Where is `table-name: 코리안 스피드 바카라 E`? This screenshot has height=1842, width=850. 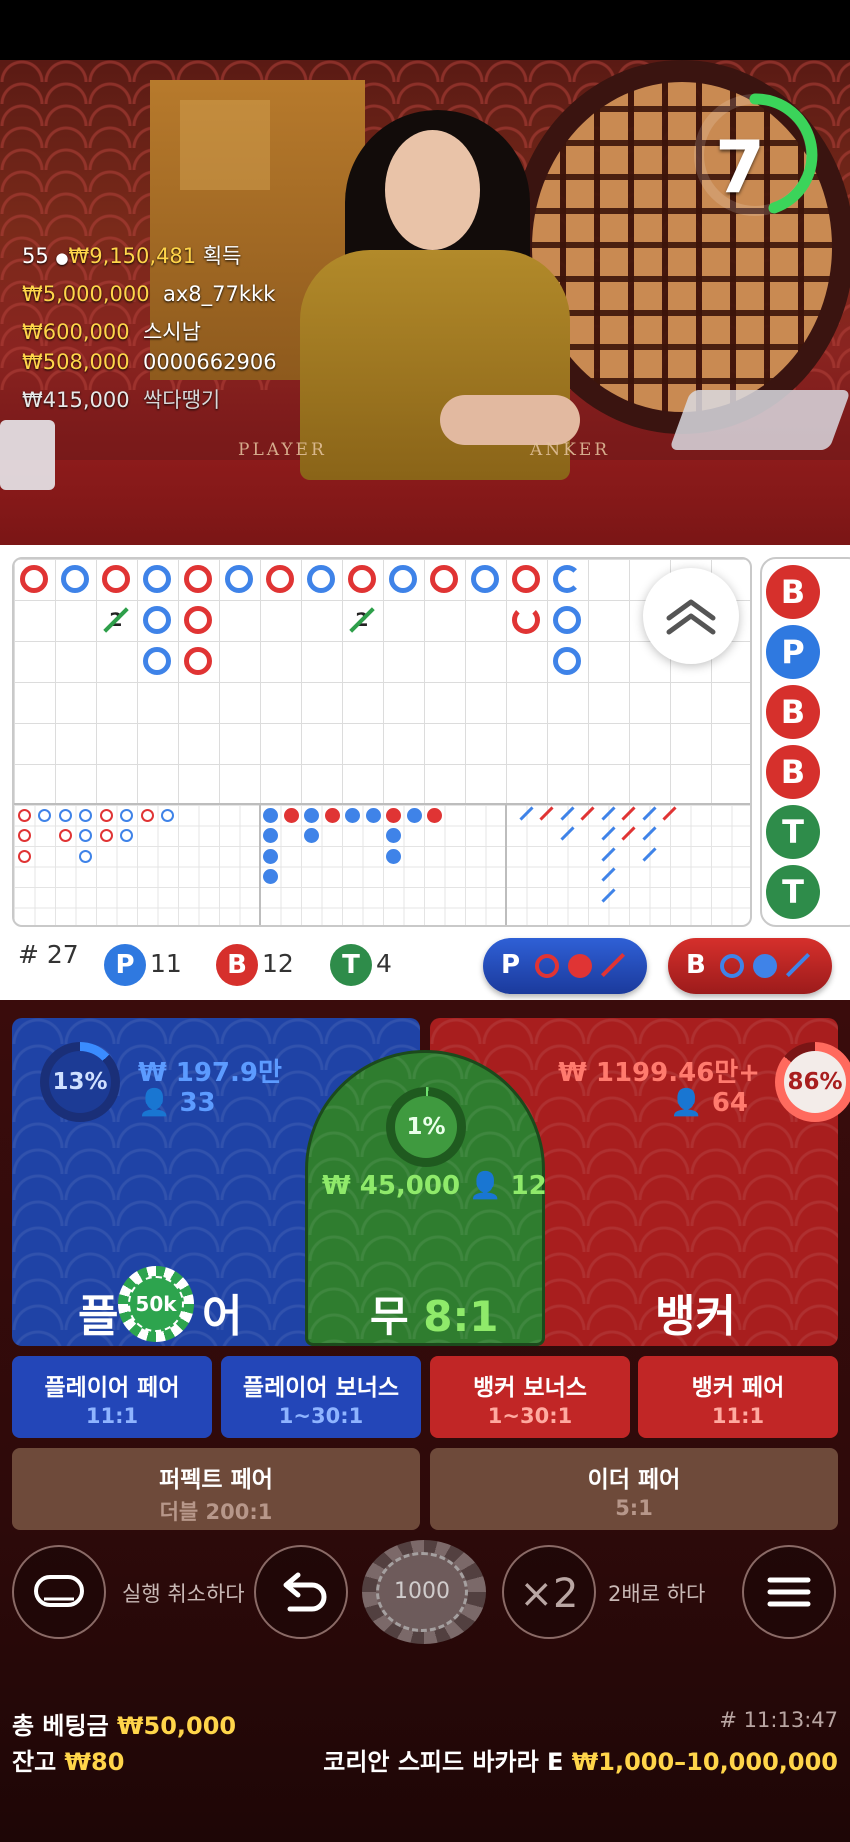
table-name: 코리안 스피드 바카라 E is located at coordinates (443, 1762).